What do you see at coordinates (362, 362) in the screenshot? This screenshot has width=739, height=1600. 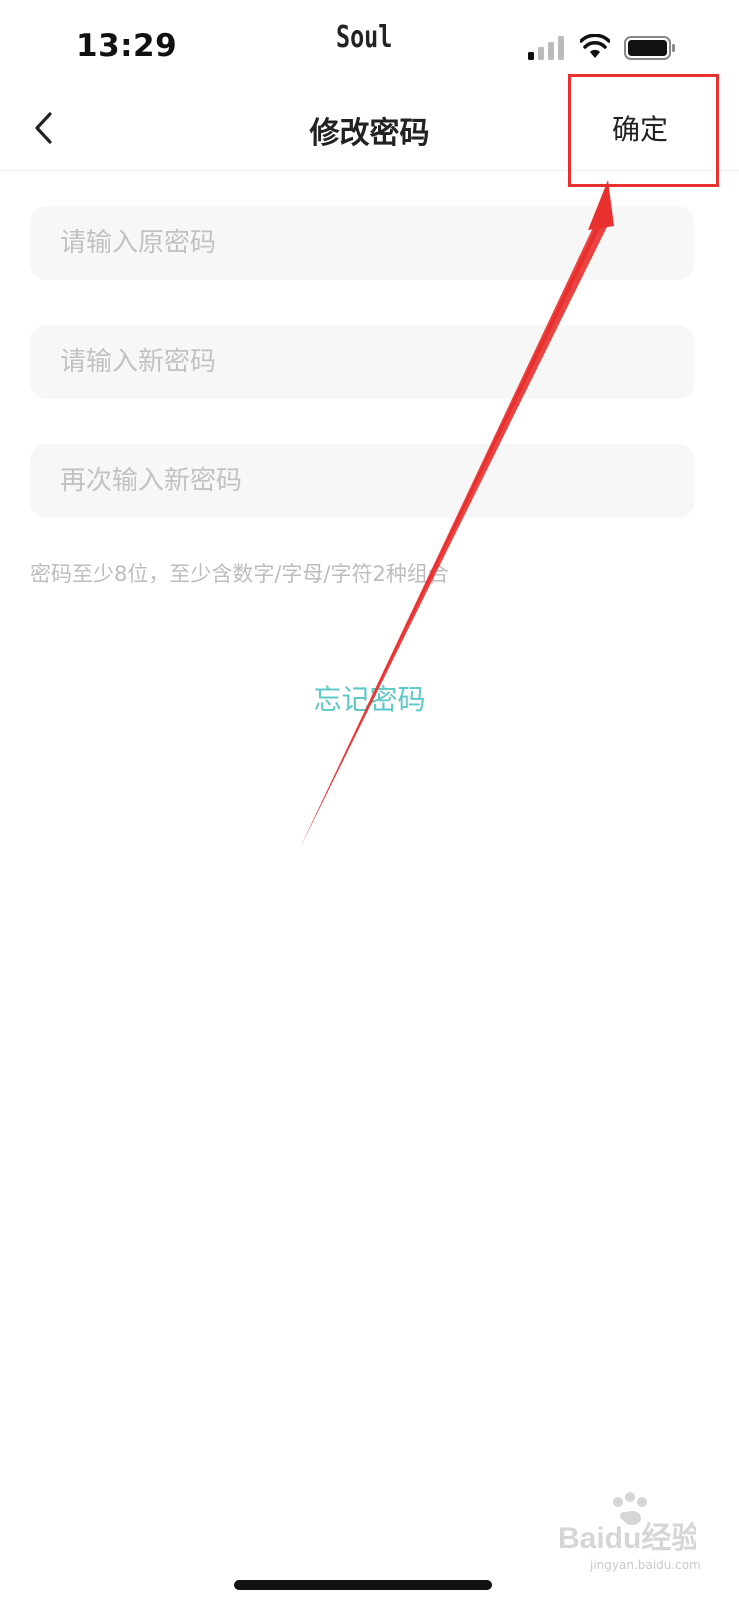 I see `new-password-input` at bounding box center [362, 362].